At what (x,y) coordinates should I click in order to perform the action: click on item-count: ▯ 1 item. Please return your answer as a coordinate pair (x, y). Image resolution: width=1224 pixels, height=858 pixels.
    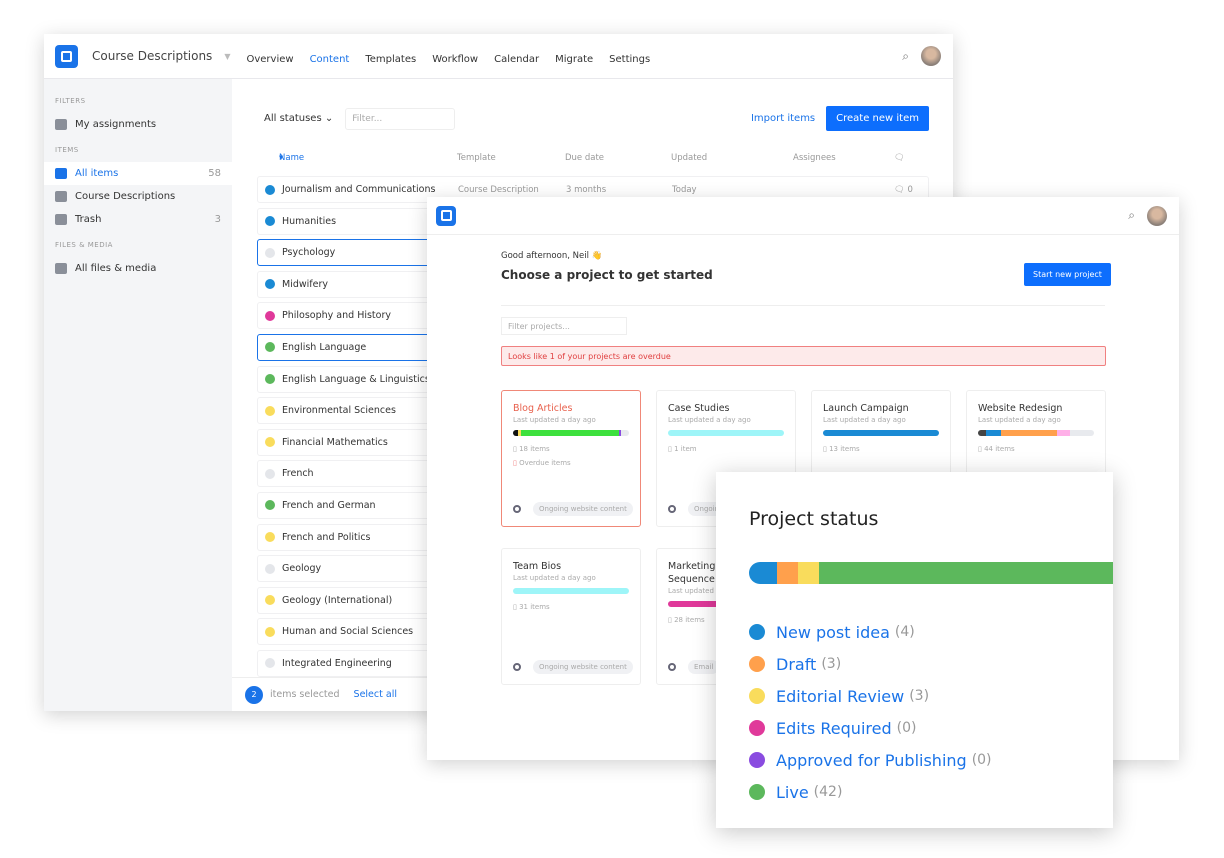
    Looking at the image, I should click on (726, 449).